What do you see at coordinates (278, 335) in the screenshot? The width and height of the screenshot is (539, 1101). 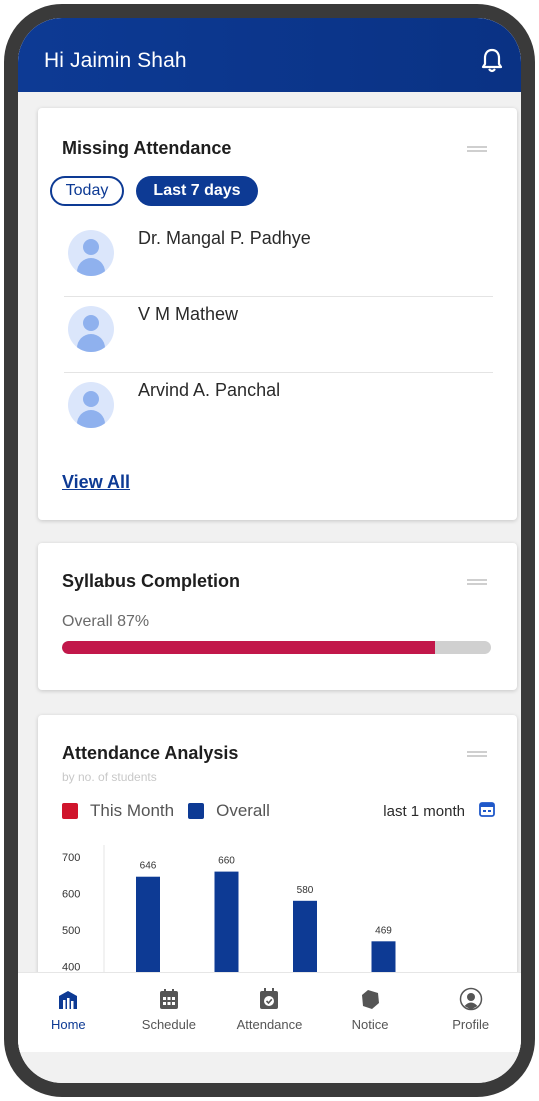 I see `list-item: V M Mathew` at bounding box center [278, 335].